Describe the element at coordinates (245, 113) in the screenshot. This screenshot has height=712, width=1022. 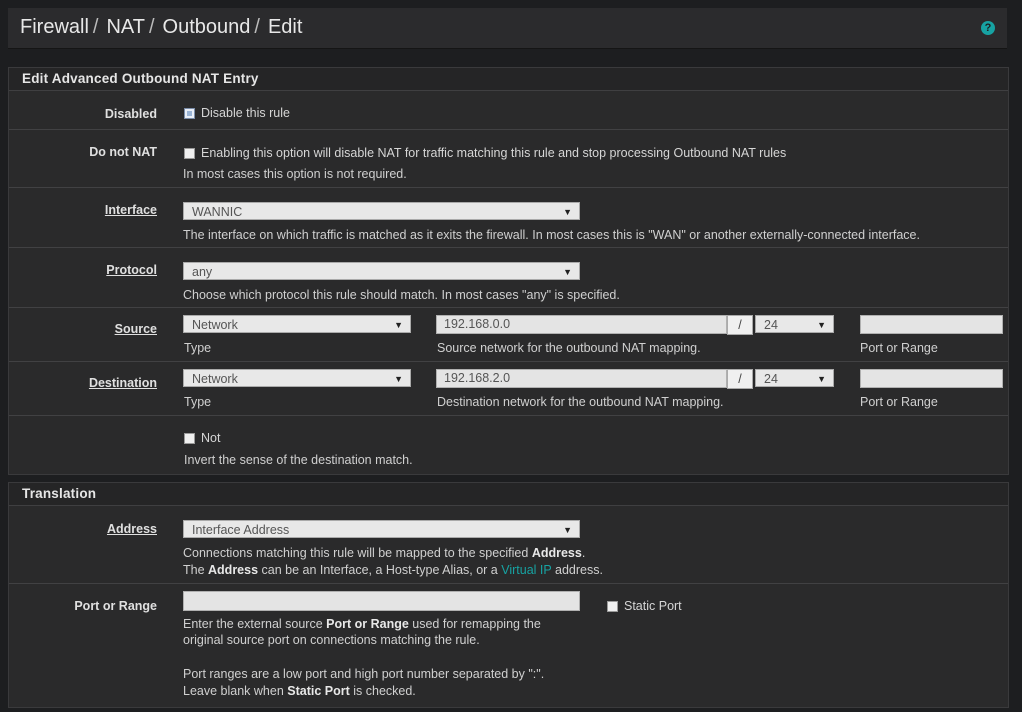
I see `disable-rule-text: Disable this rule` at that location.